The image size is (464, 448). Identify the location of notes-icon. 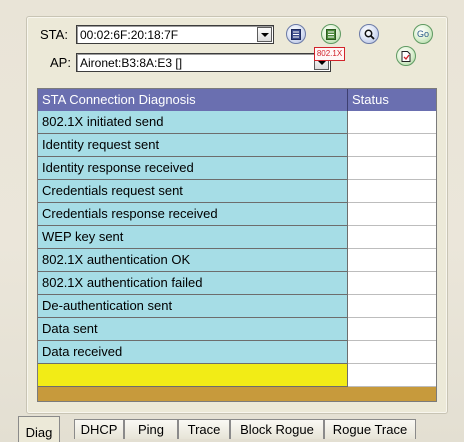
(331, 34).